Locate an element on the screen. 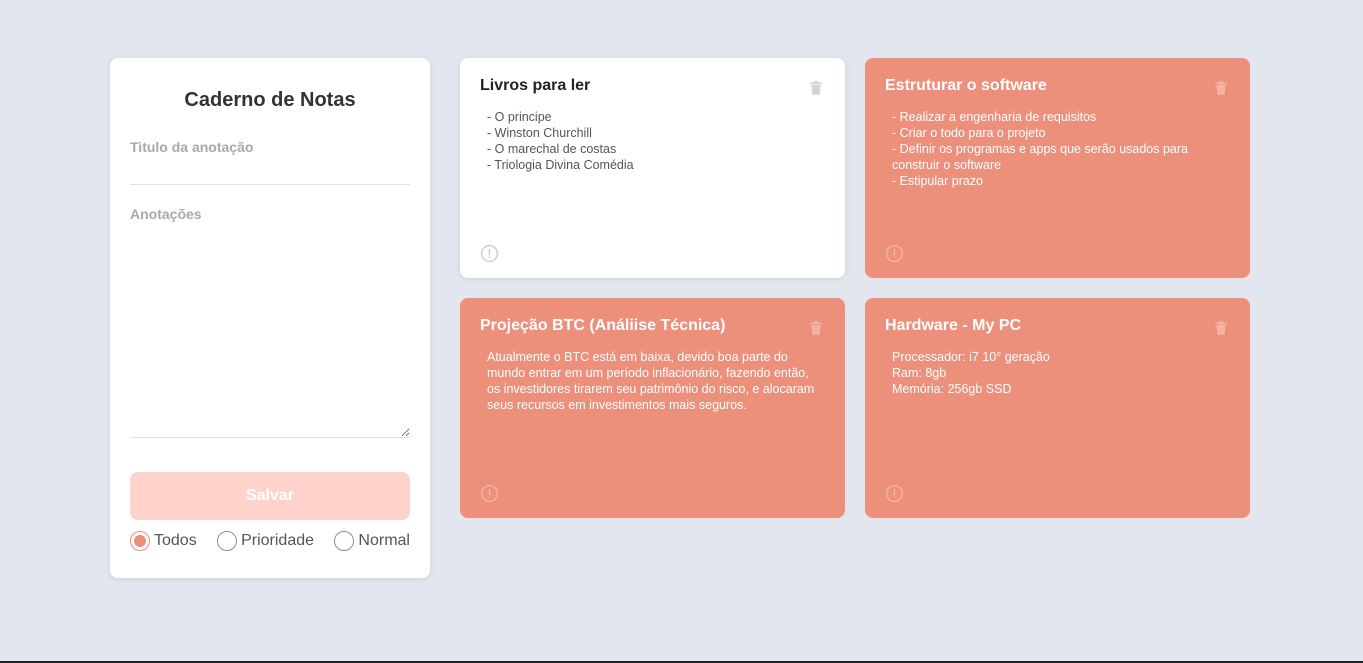 Image resolution: width=1363 pixels, height=663 pixels. filter-group: Todos Prioridade Normal is located at coordinates (270, 541).